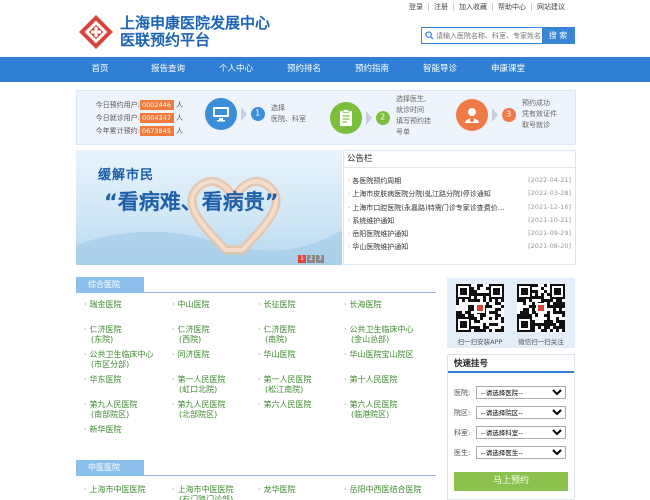 This screenshot has height=500, width=650. Describe the element at coordinates (256, 468) in the screenshot. I see `tcm-hospitals-header: 中医医院` at that location.